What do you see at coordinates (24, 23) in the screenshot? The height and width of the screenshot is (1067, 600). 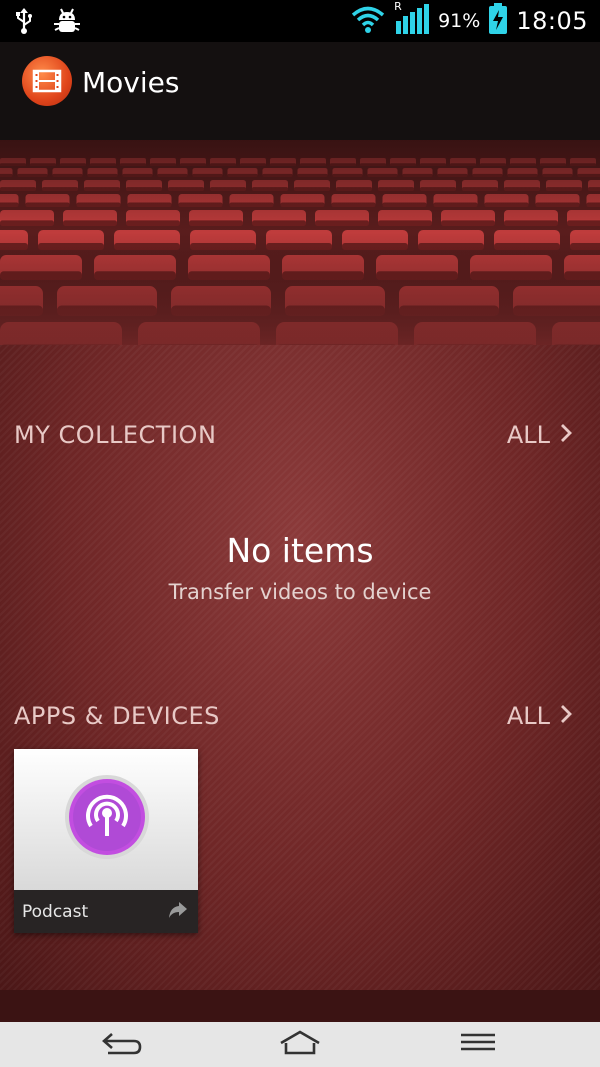 I see `usb-icon` at bounding box center [24, 23].